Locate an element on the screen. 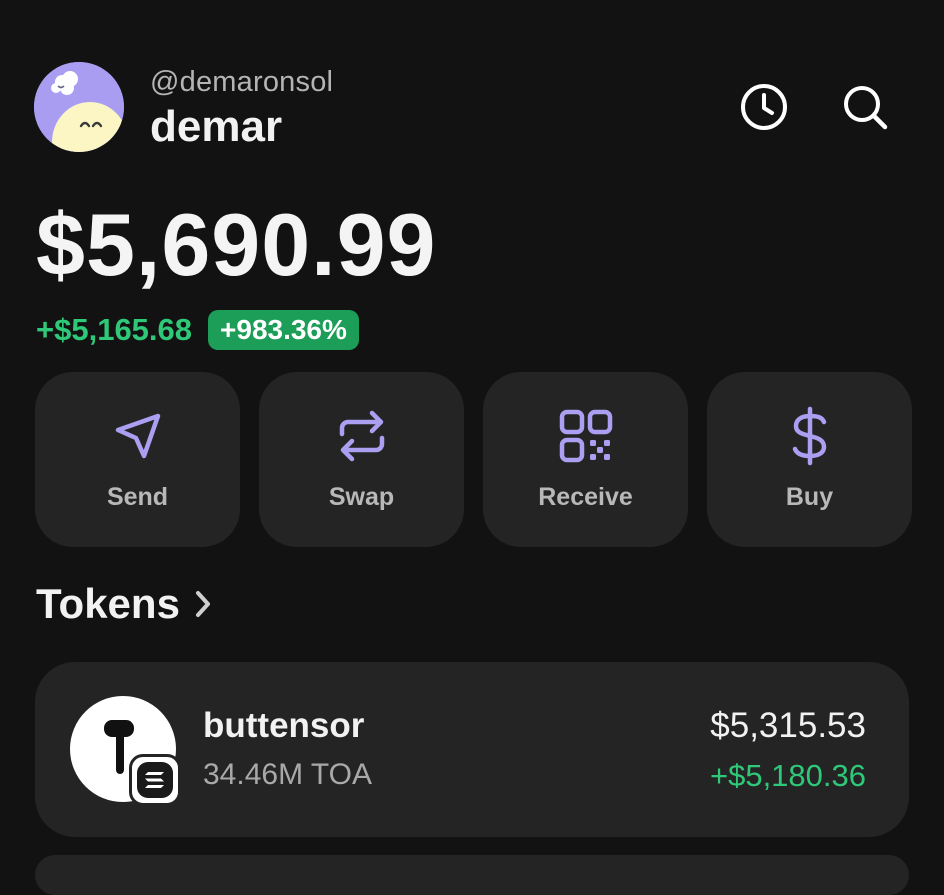 The height and width of the screenshot is (895, 944). solana-icon is located at coordinates (155, 780).